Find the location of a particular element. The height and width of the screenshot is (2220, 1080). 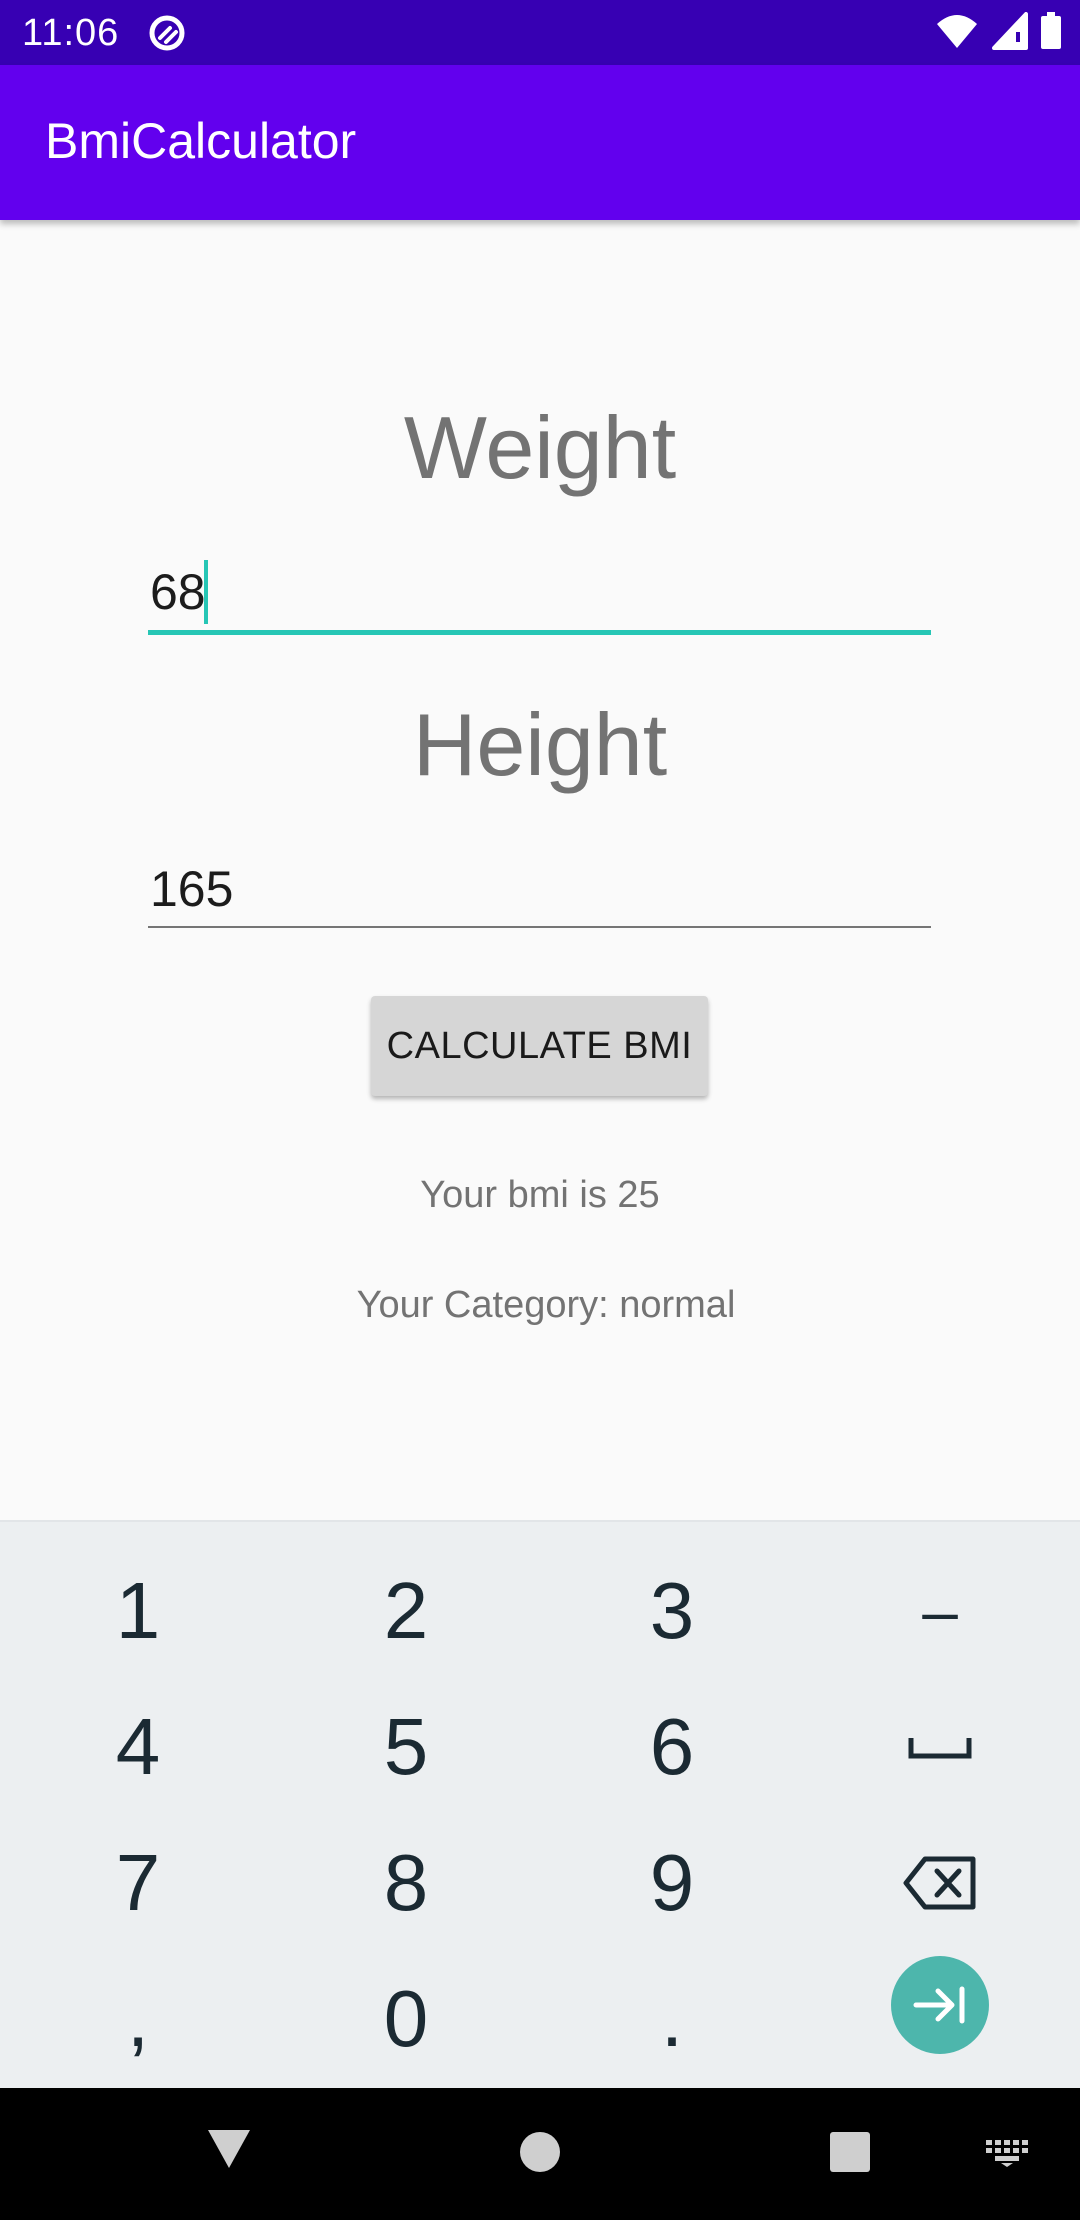

backspace-icon is located at coordinates (939, 1883).